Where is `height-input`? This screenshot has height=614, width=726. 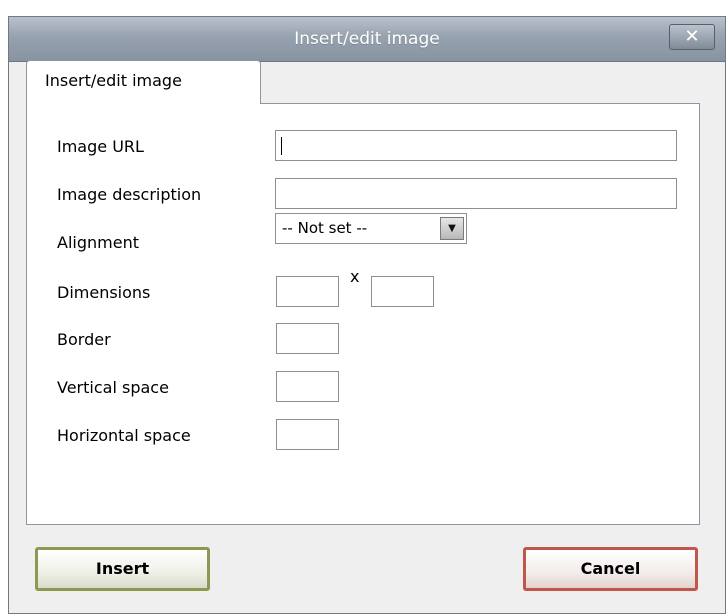
height-input is located at coordinates (402, 291).